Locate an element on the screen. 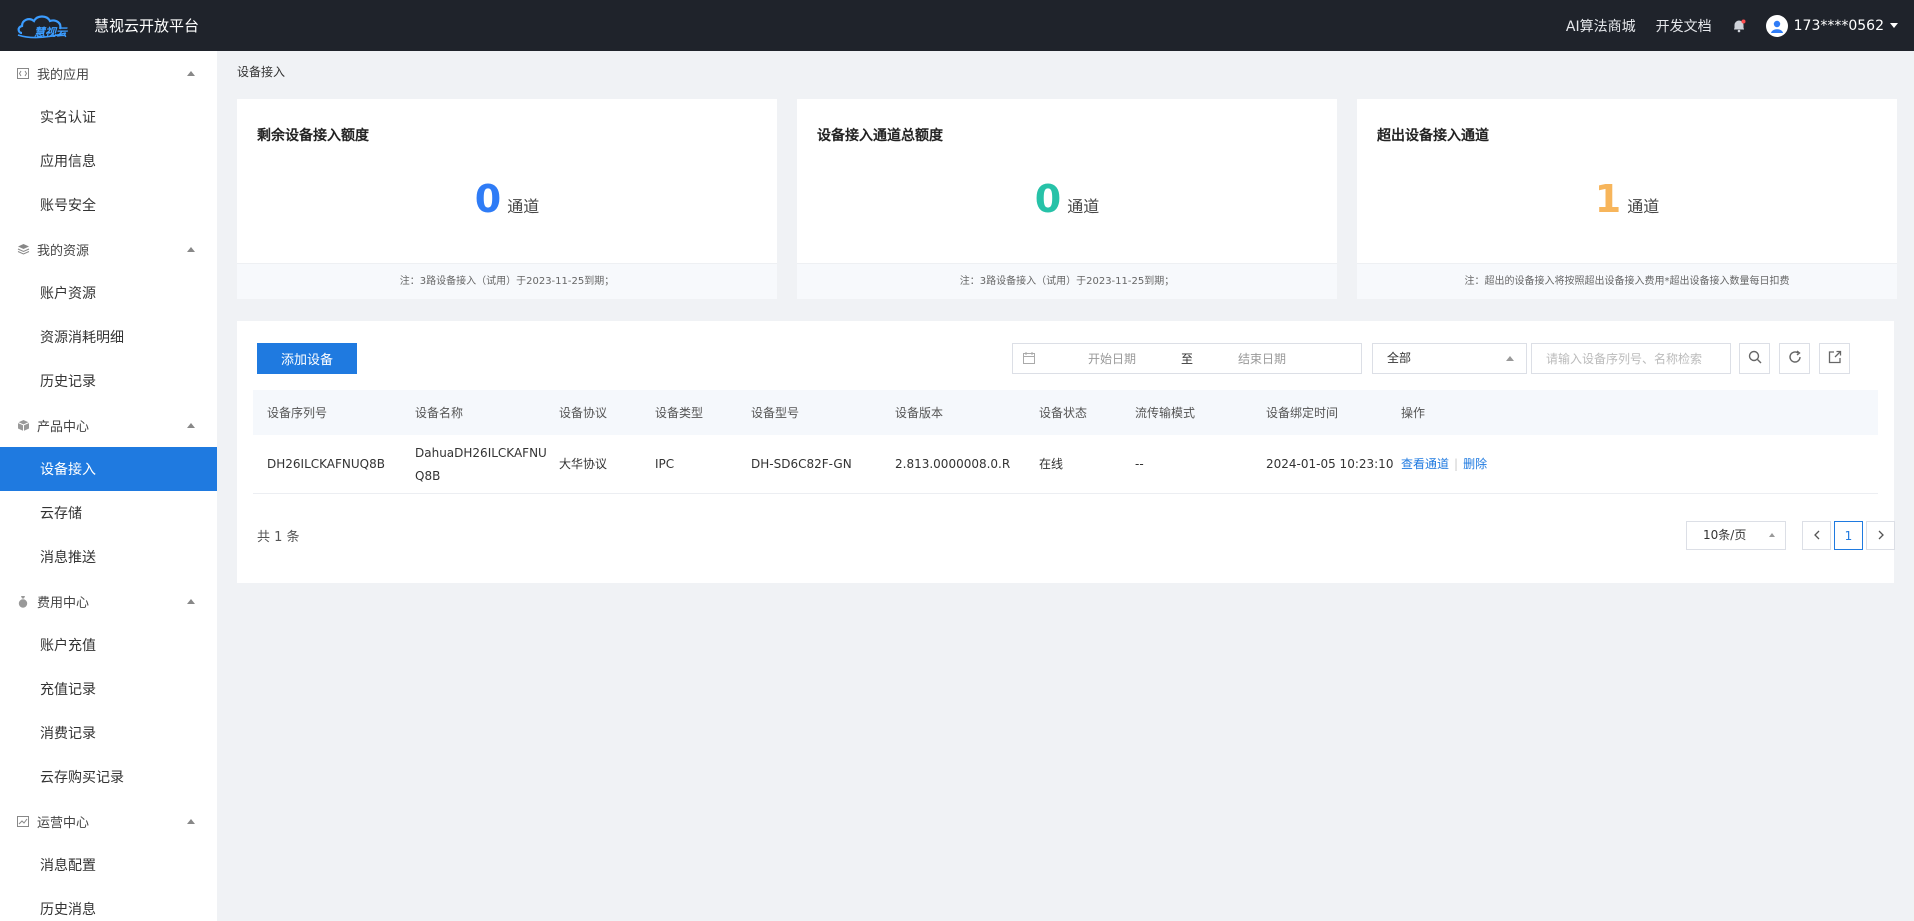  sidebar-group-label: 我的资源 is located at coordinates (63, 251).